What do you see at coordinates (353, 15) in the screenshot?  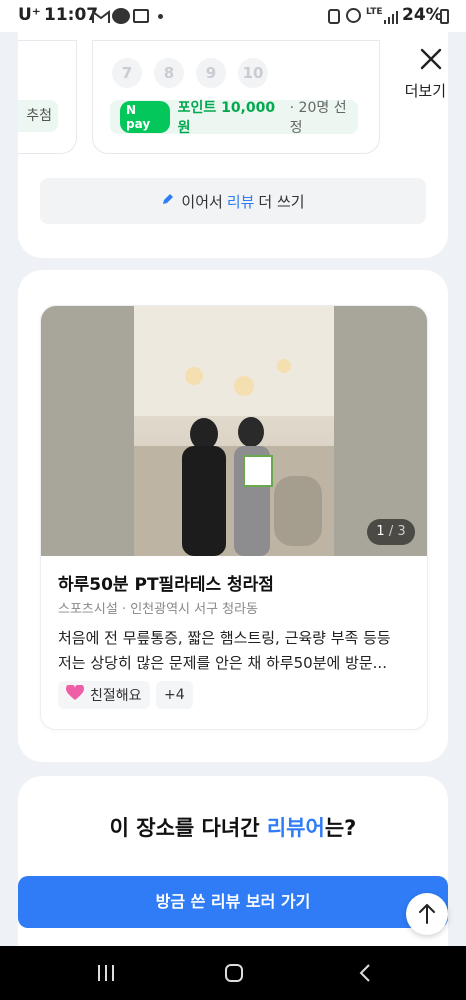 I see `alarm-icon` at bounding box center [353, 15].